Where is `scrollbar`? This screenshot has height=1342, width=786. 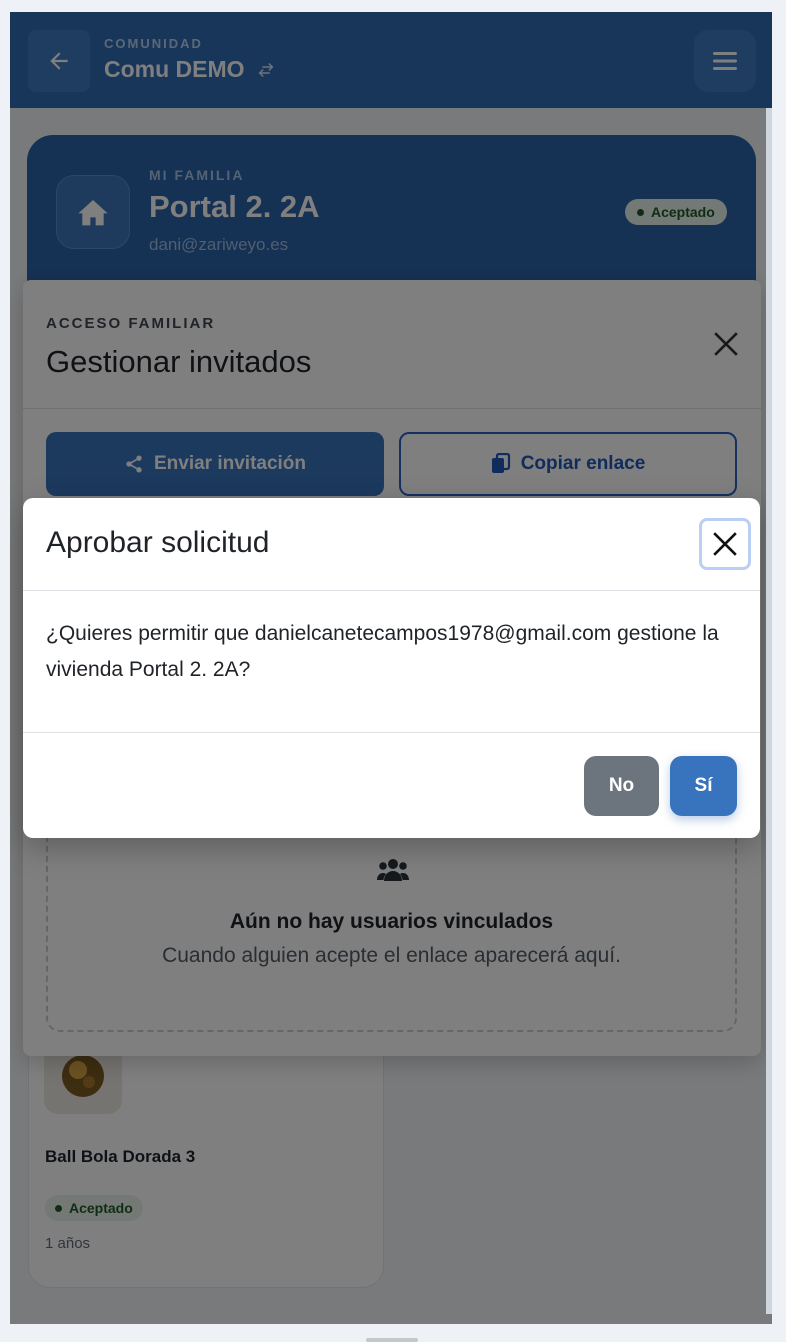
scrollbar is located at coordinates (769, 711).